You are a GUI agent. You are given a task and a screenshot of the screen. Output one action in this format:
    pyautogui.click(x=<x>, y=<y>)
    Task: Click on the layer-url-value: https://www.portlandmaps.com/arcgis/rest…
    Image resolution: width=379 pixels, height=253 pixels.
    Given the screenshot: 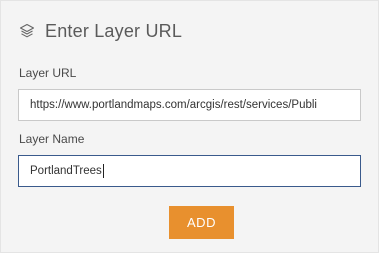 What is the action you would take?
    pyautogui.click(x=173, y=105)
    